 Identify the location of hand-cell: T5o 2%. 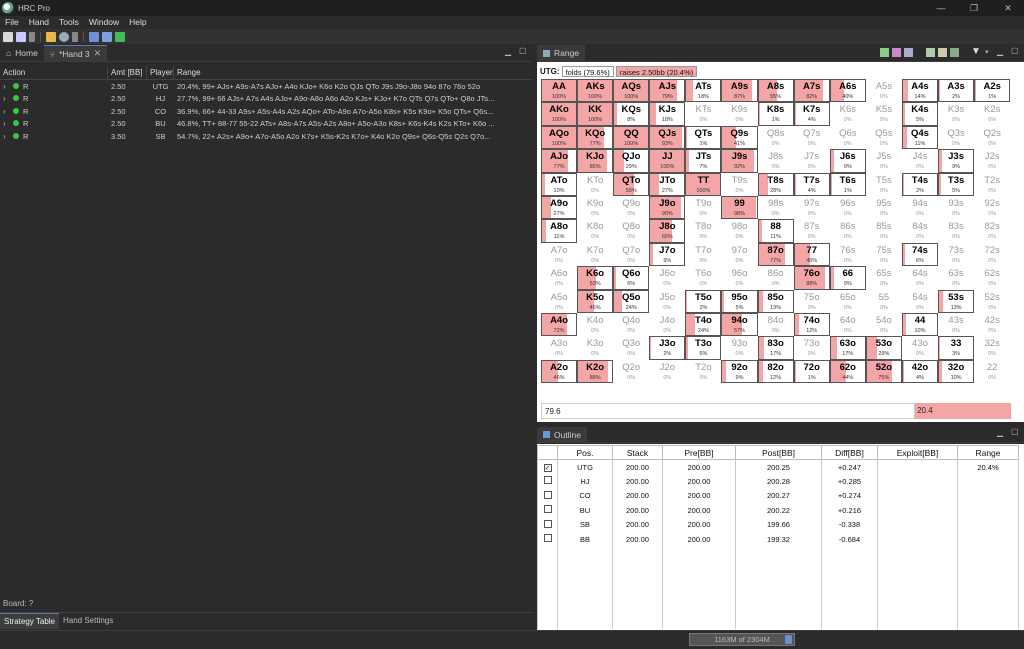
(703, 301).